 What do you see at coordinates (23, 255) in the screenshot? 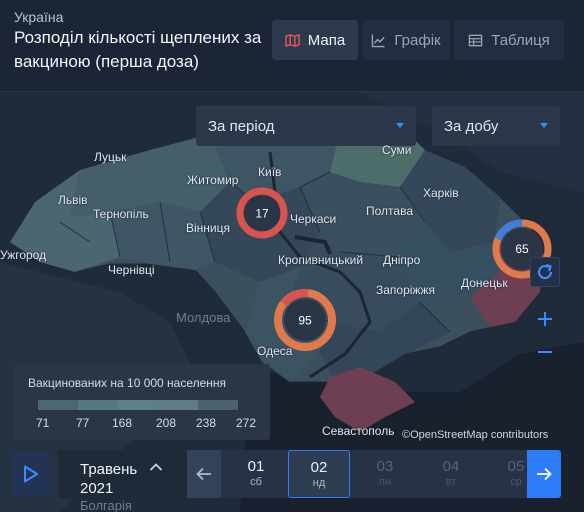
I see `city-label: Ужгород` at bounding box center [23, 255].